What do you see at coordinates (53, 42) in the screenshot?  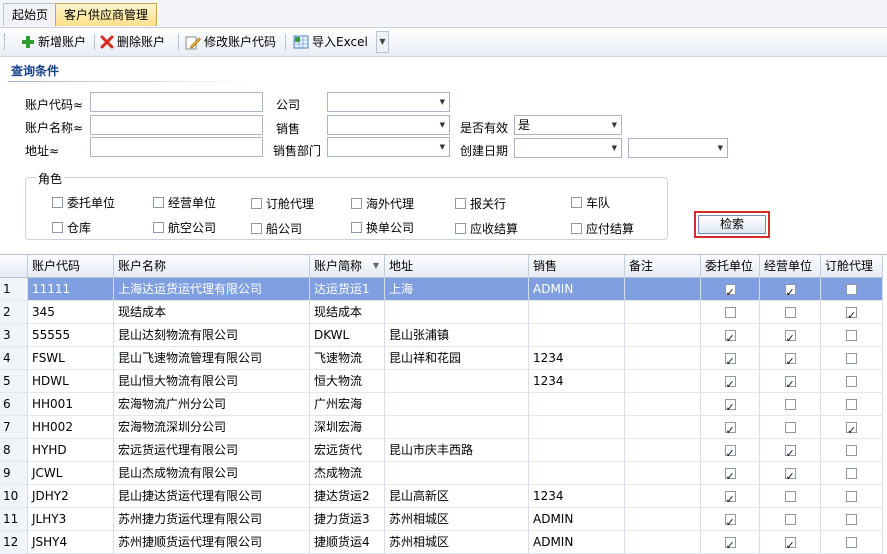 I see `add-account-button: 新增账户` at bounding box center [53, 42].